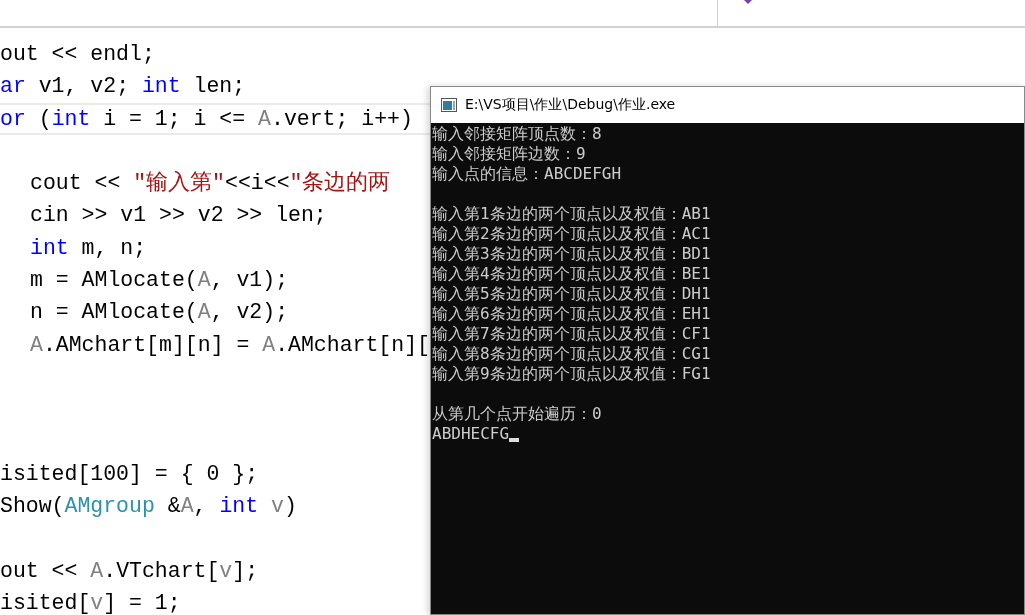  Describe the element at coordinates (206, 119) in the screenshot. I see `code-line: or (int i = 1; i <= A.vert; i++)` at that location.